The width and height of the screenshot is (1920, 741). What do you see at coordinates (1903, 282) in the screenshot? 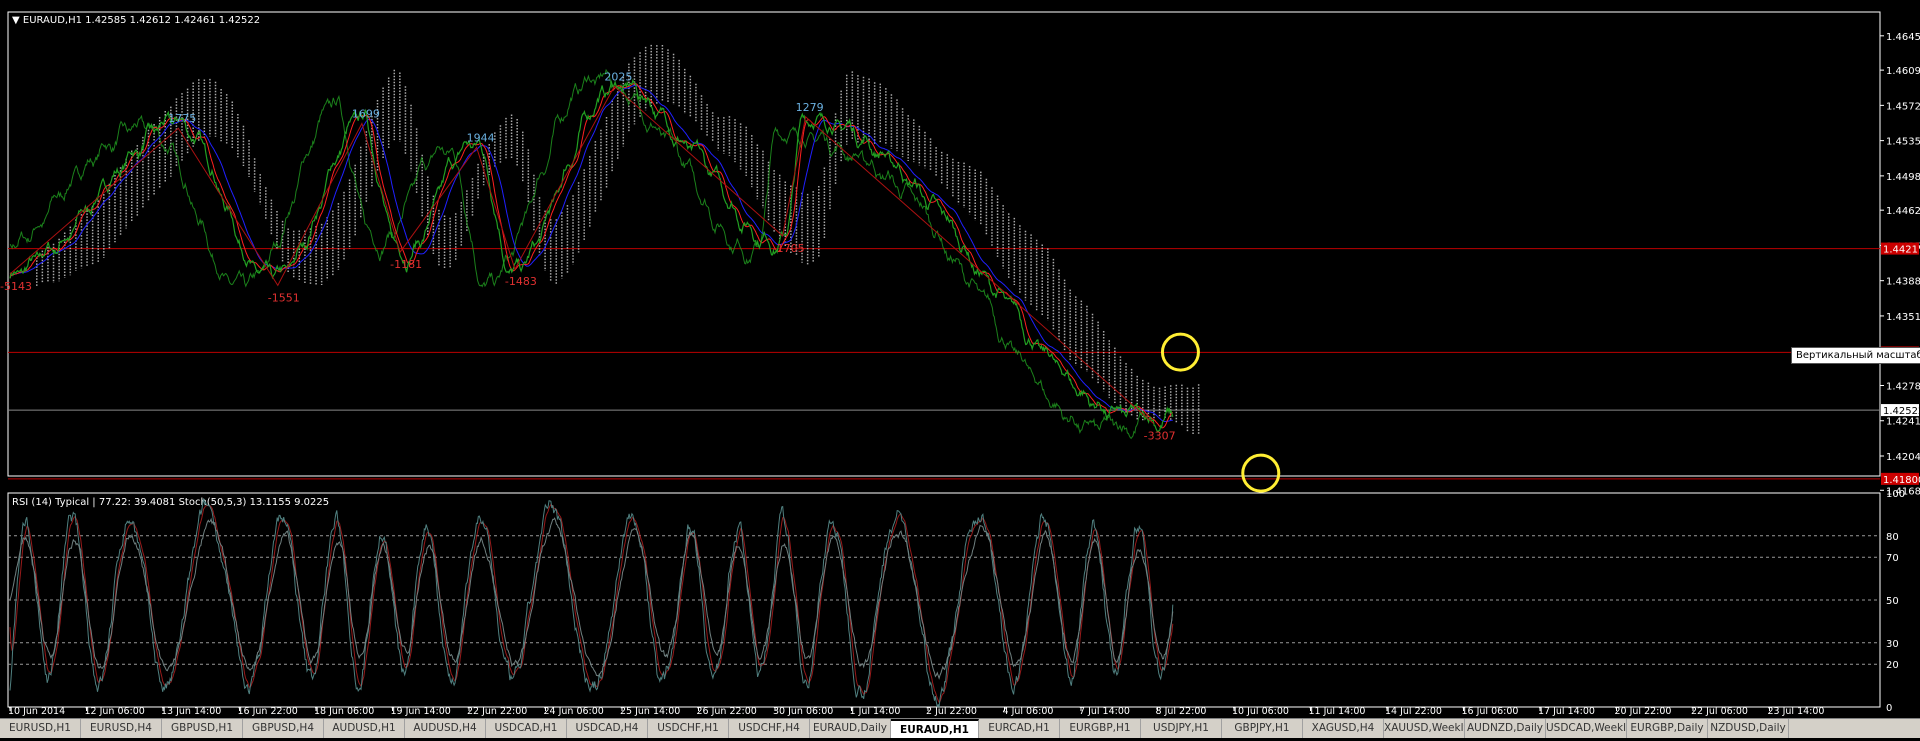
I see `price-axis-label: 1.43880` at bounding box center [1903, 282].